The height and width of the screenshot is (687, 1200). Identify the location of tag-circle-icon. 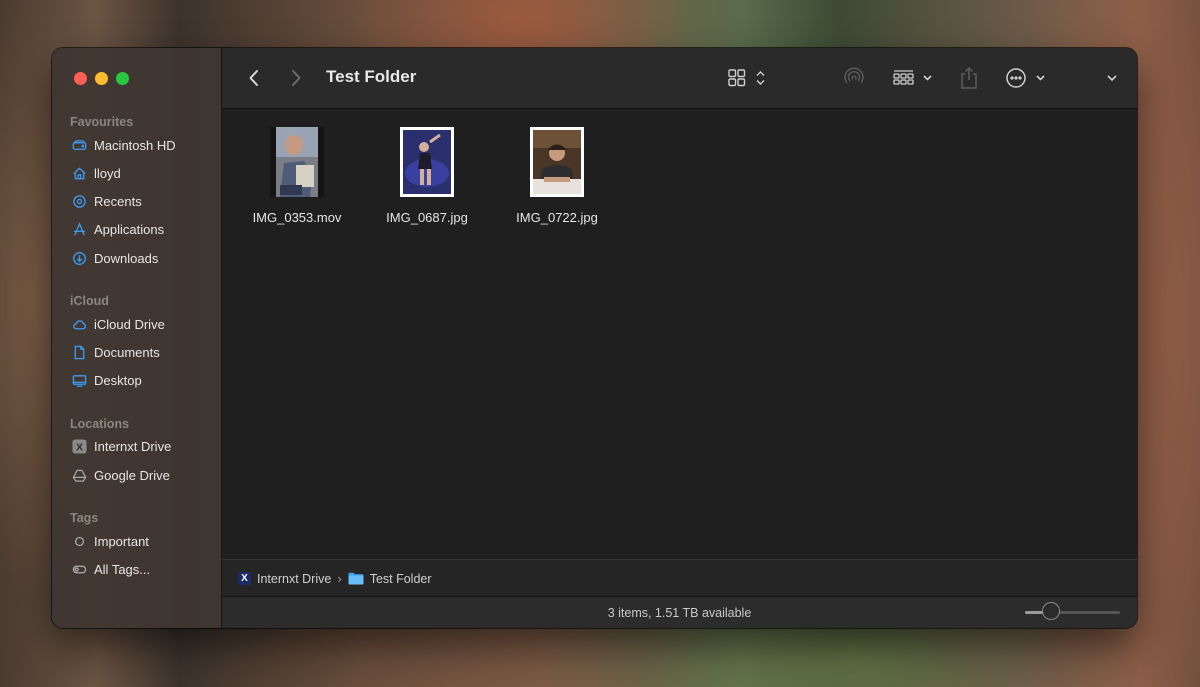
(79, 541).